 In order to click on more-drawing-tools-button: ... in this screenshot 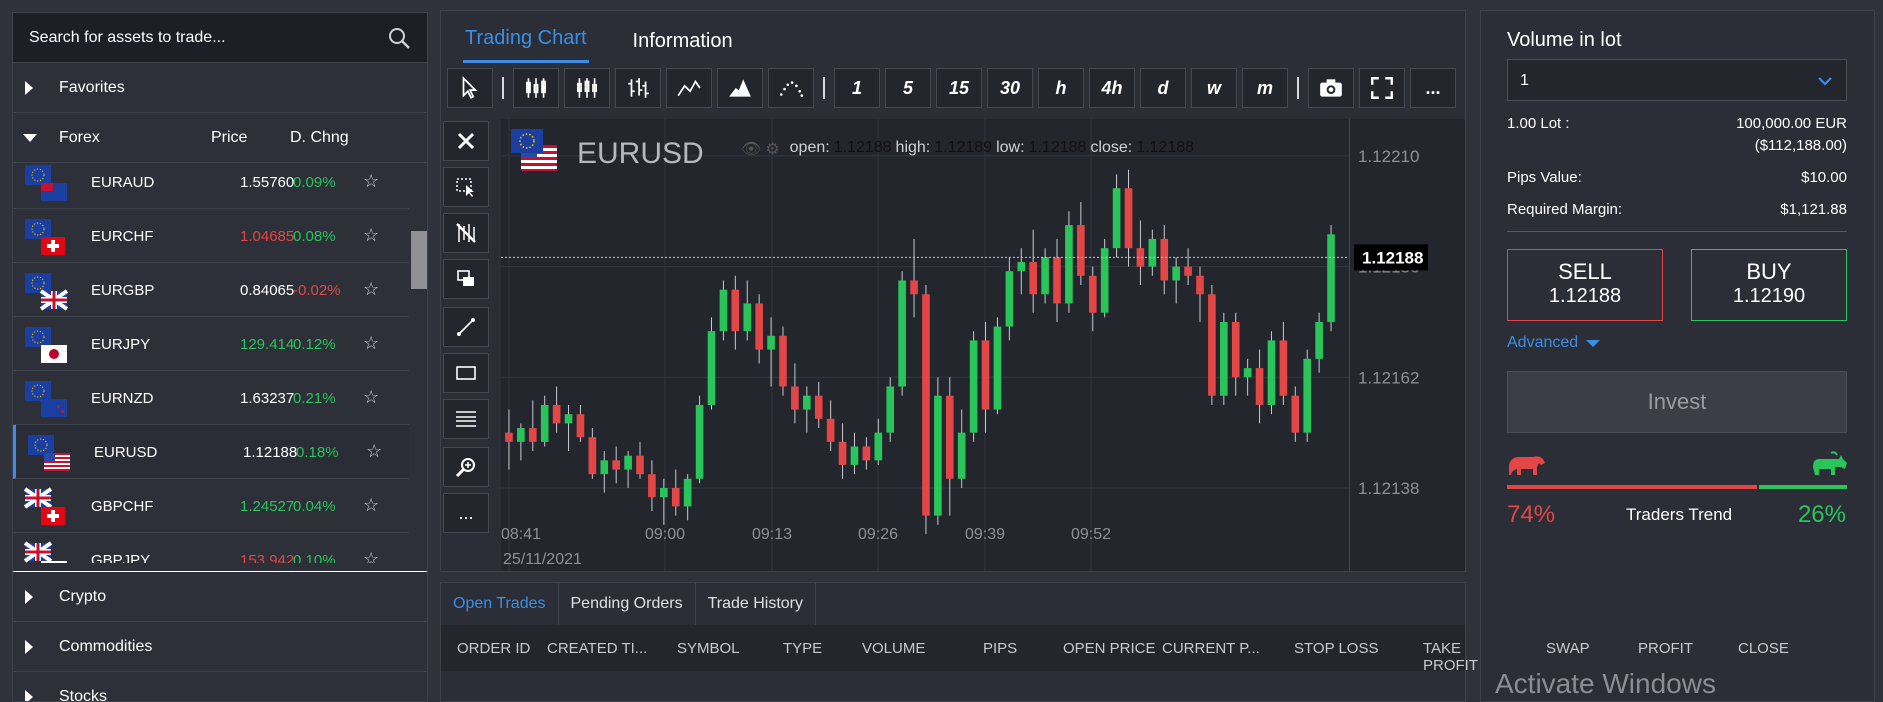, I will do `click(466, 513)`.